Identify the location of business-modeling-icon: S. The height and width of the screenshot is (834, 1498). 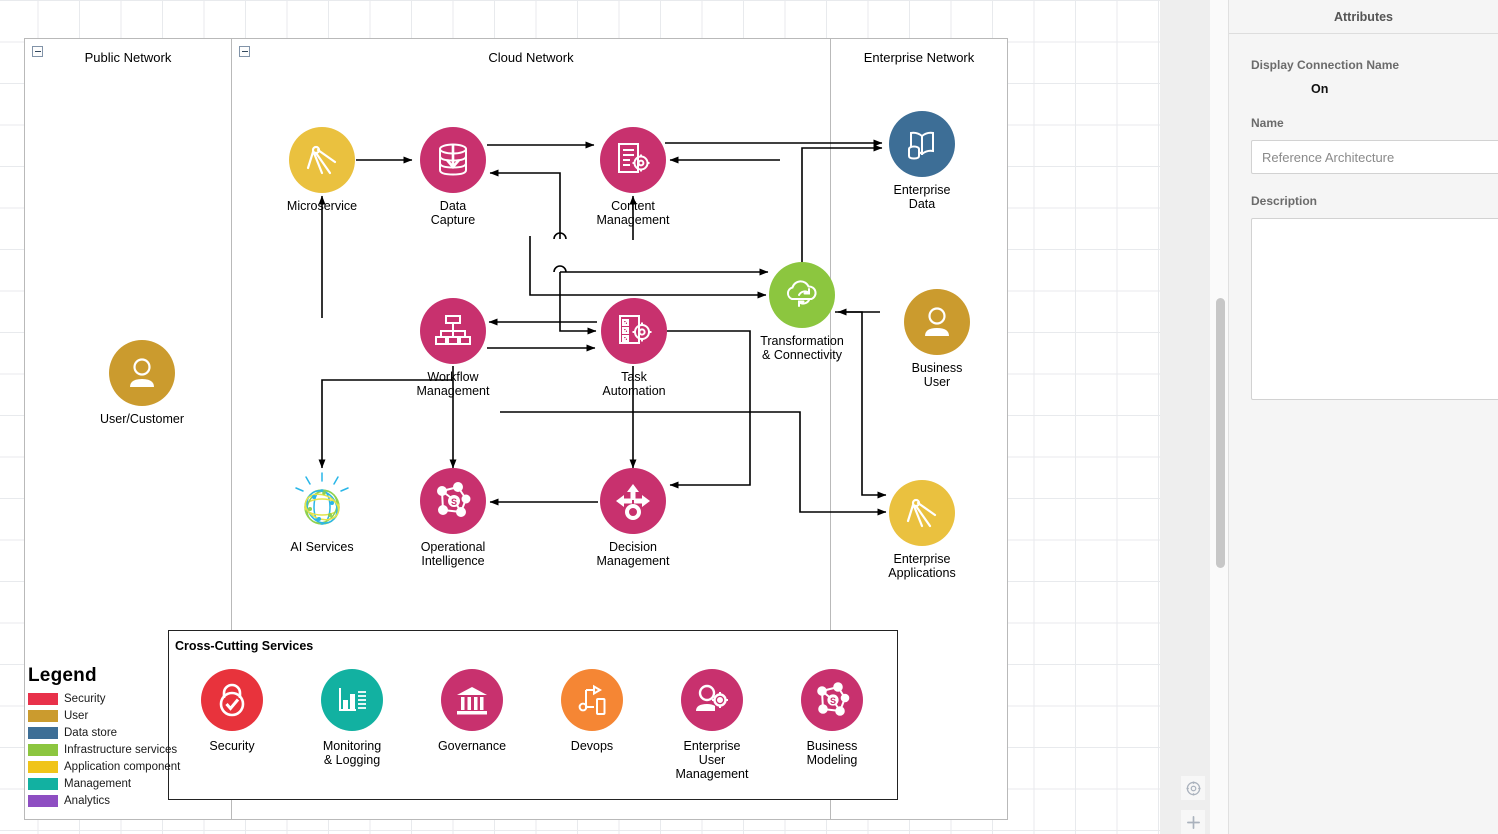
(832, 700).